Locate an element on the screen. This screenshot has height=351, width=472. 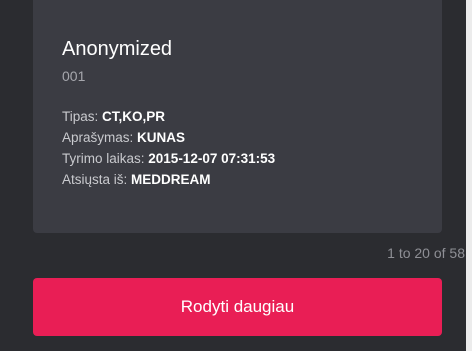
detail-label-description: Aprašymas: is located at coordinates (100, 137).